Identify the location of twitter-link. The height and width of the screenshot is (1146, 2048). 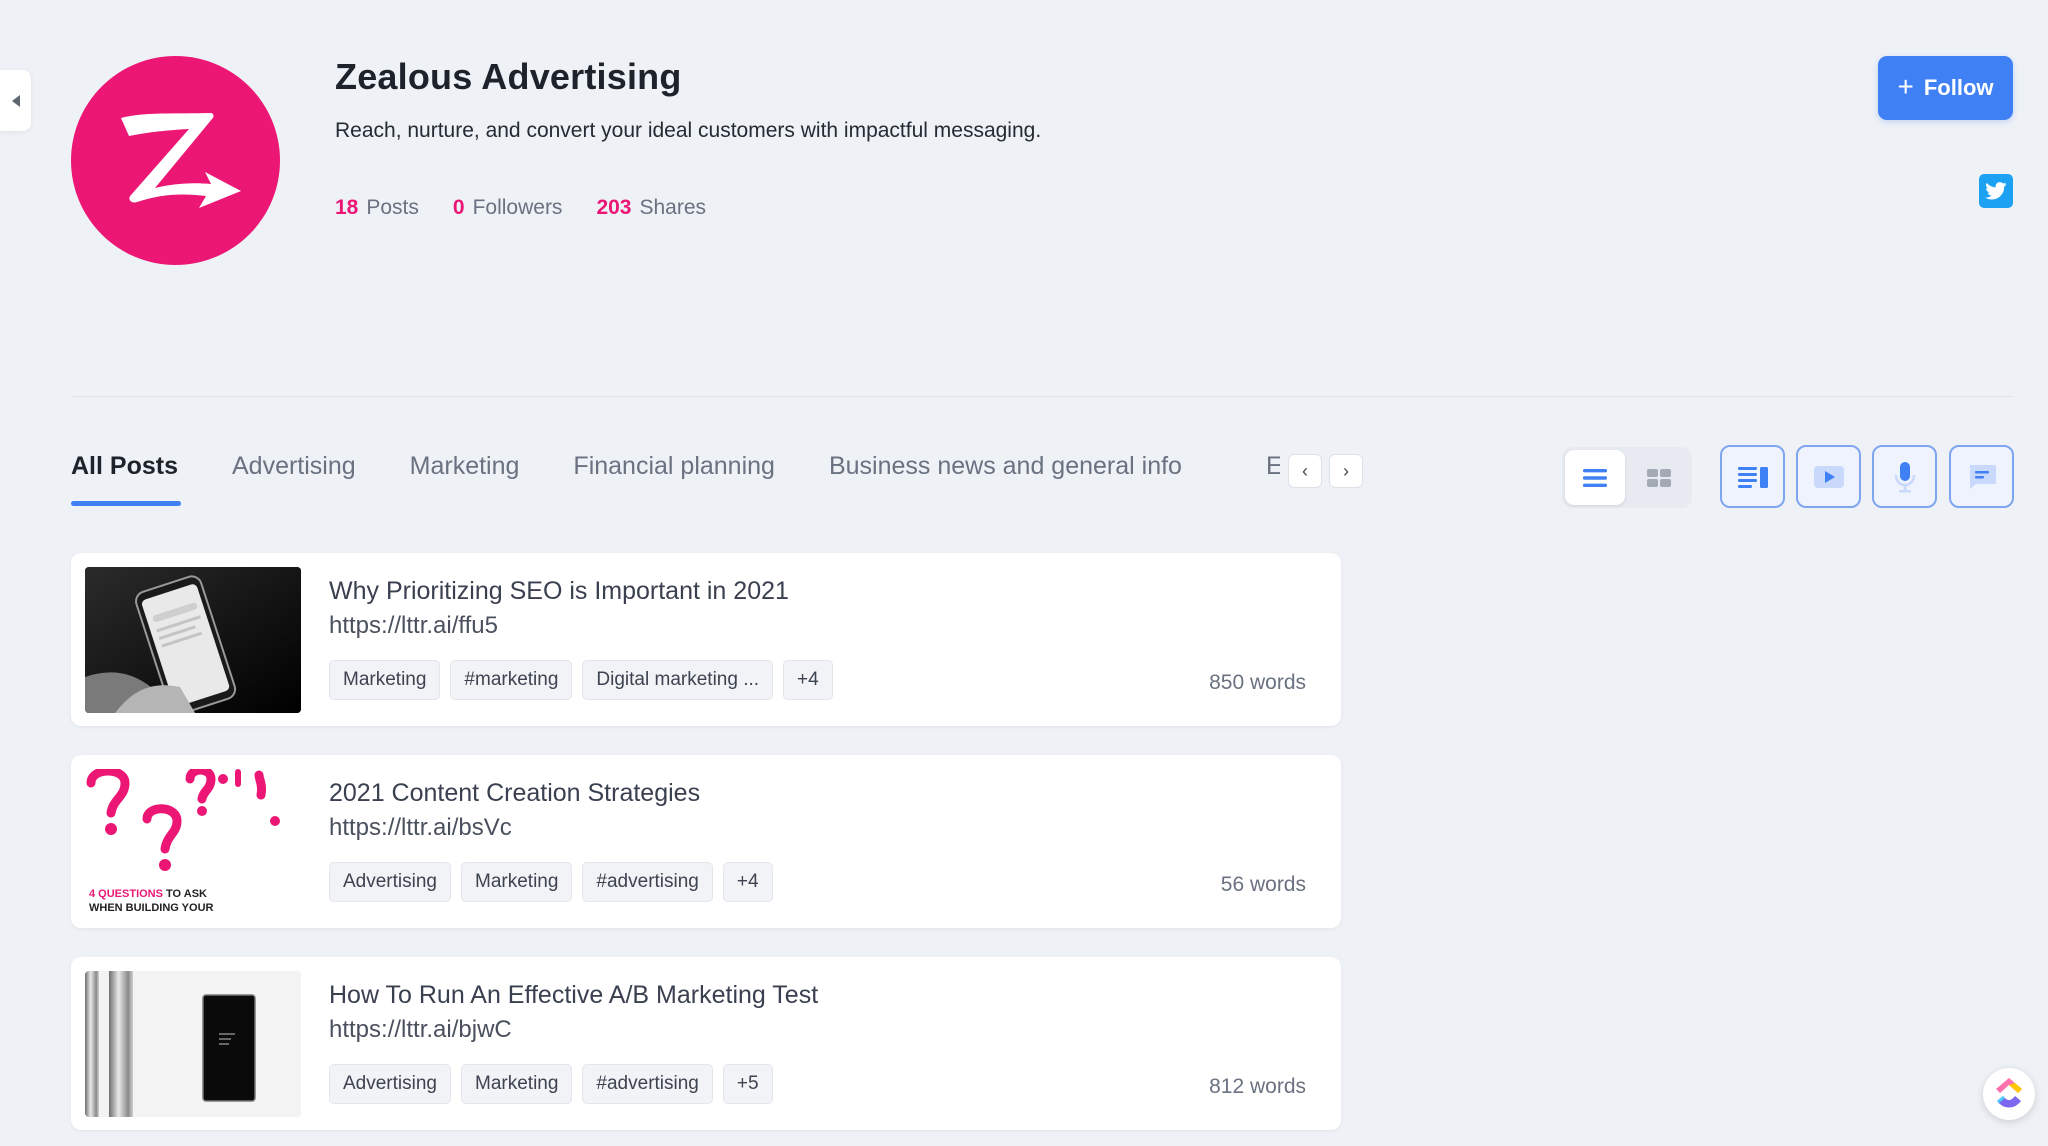
(1996, 191).